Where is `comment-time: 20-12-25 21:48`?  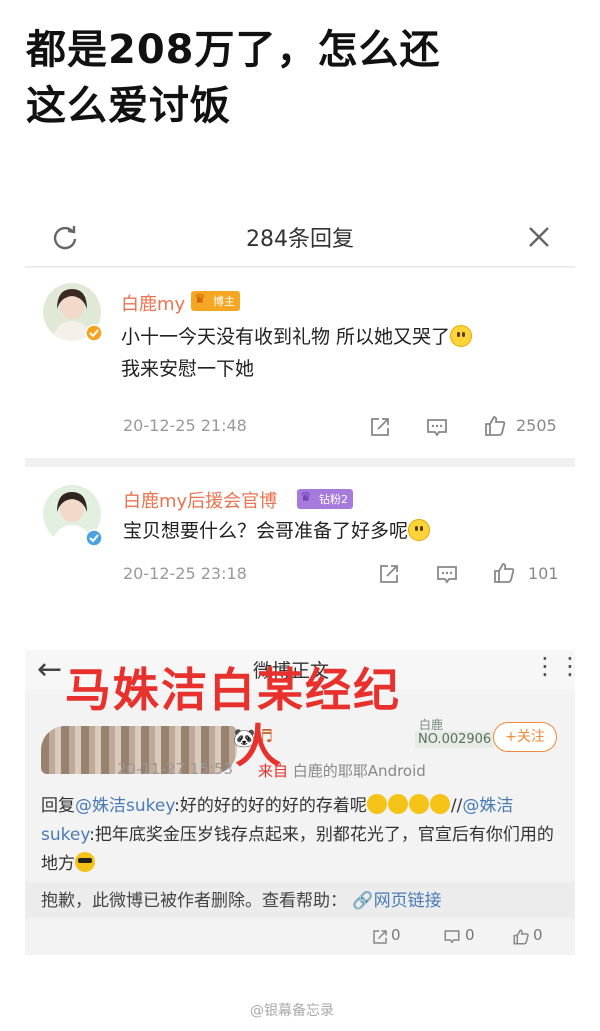
comment-time: 20-12-25 21:48 is located at coordinates (185, 425).